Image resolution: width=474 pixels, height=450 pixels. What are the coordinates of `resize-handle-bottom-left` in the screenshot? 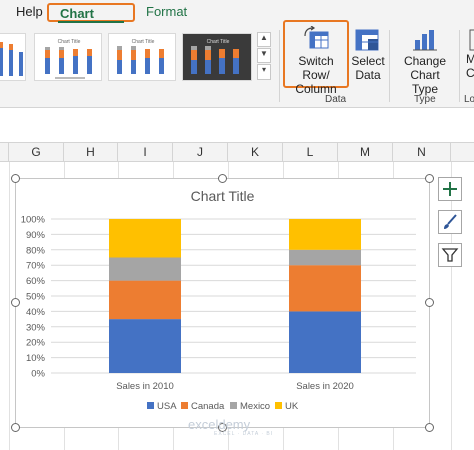 It's located at (15, 427).